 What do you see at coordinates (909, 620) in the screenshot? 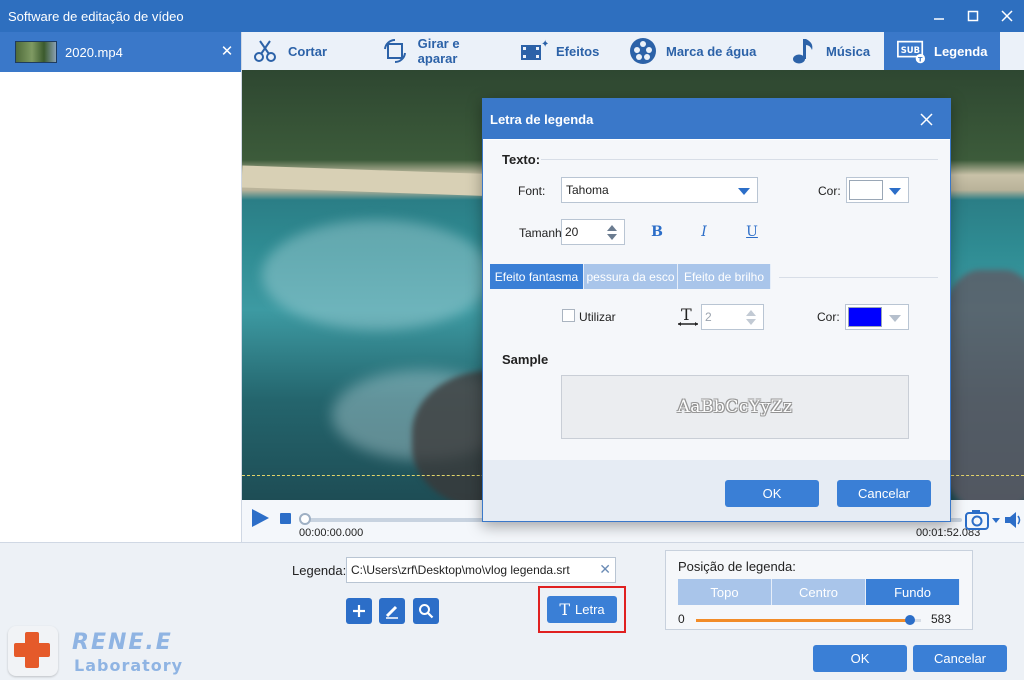
I see `position-slider-knob` at bounding box center [909, 620].